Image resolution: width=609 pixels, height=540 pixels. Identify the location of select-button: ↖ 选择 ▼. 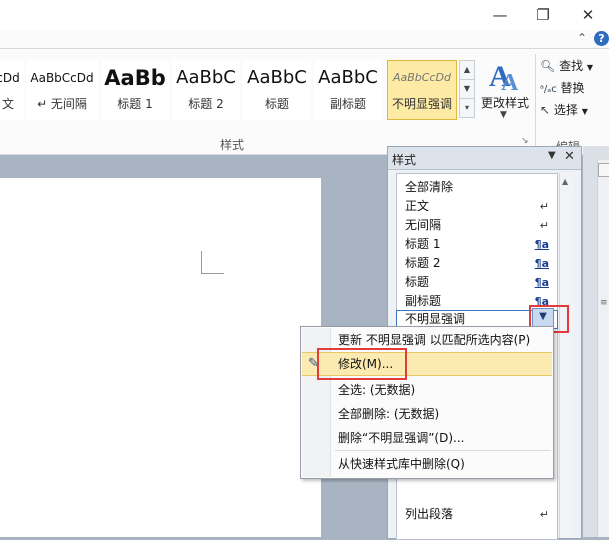
(564, 110).